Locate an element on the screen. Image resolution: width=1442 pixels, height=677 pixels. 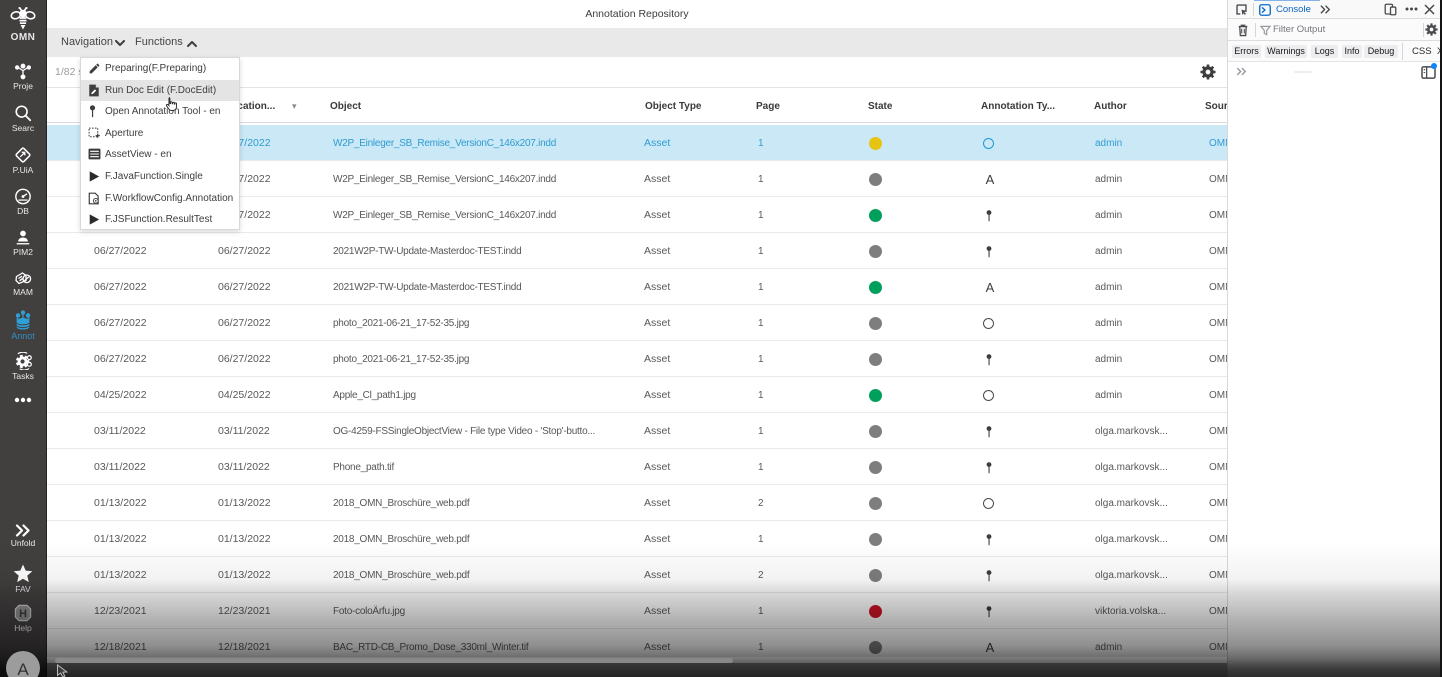
svg-text: H is located at coordinates (23, 614).